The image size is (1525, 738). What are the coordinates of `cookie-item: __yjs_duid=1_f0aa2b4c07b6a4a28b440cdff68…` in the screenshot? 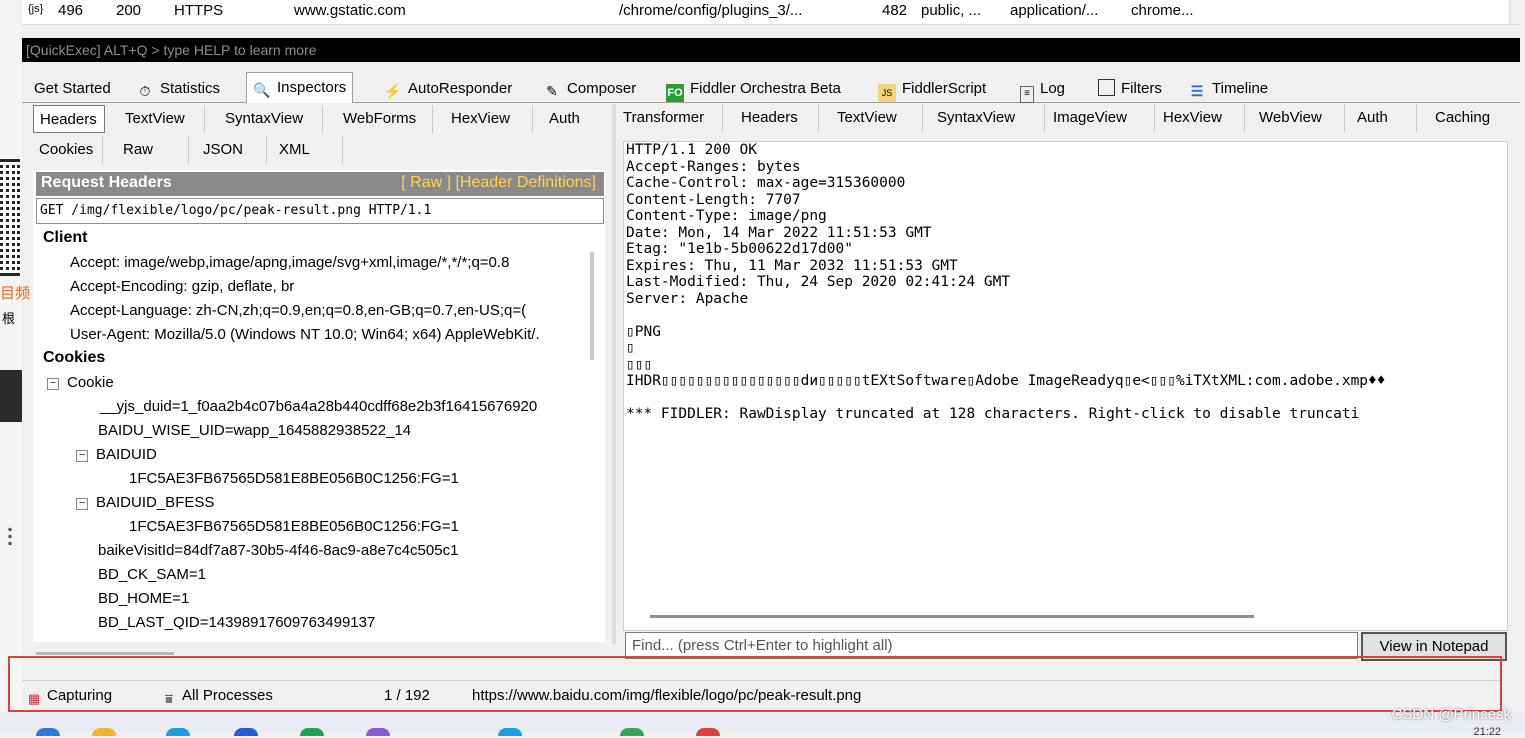 It's located at (318, 406).